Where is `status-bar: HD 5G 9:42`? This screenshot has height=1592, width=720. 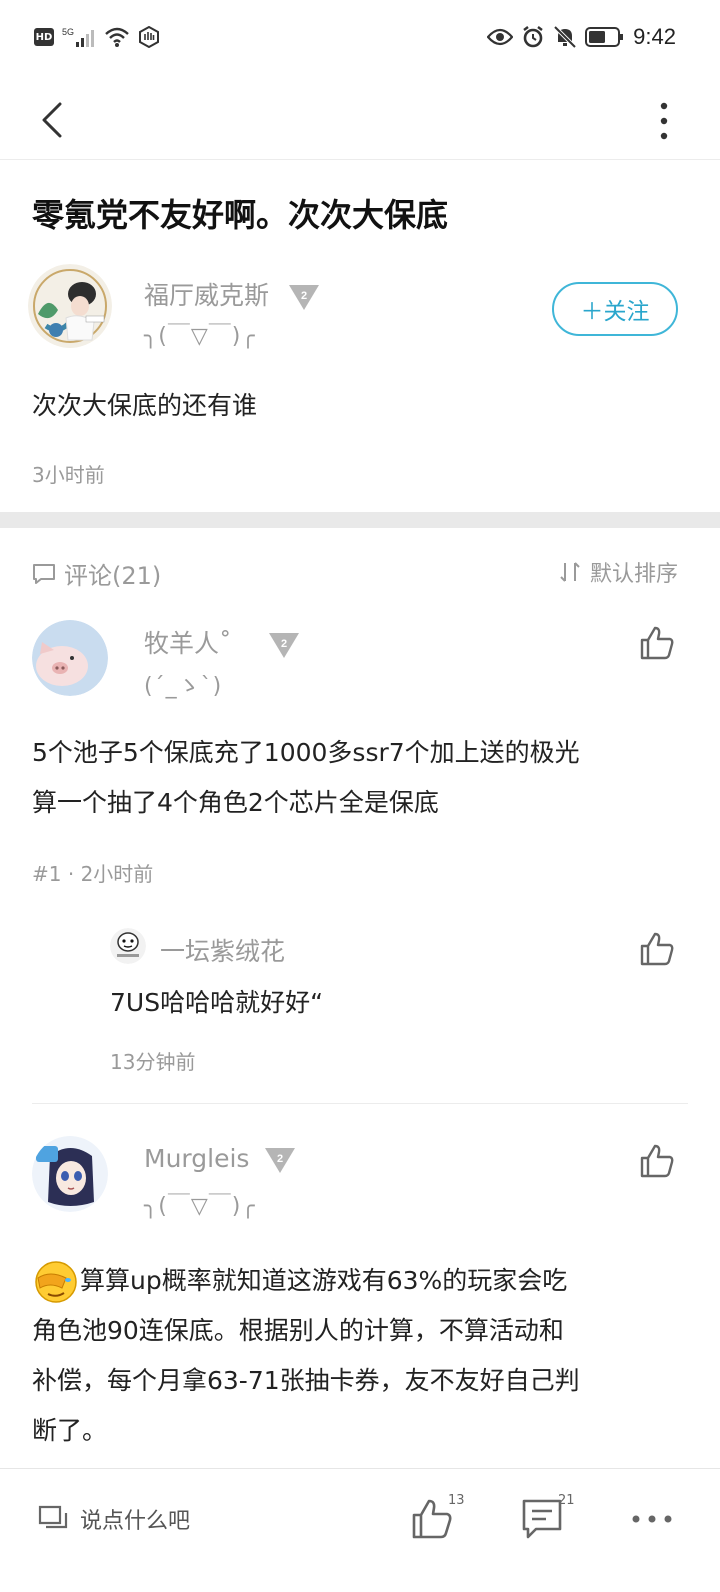 status-bar: HD 5G 9:42 is located at coordinates (360, 40).